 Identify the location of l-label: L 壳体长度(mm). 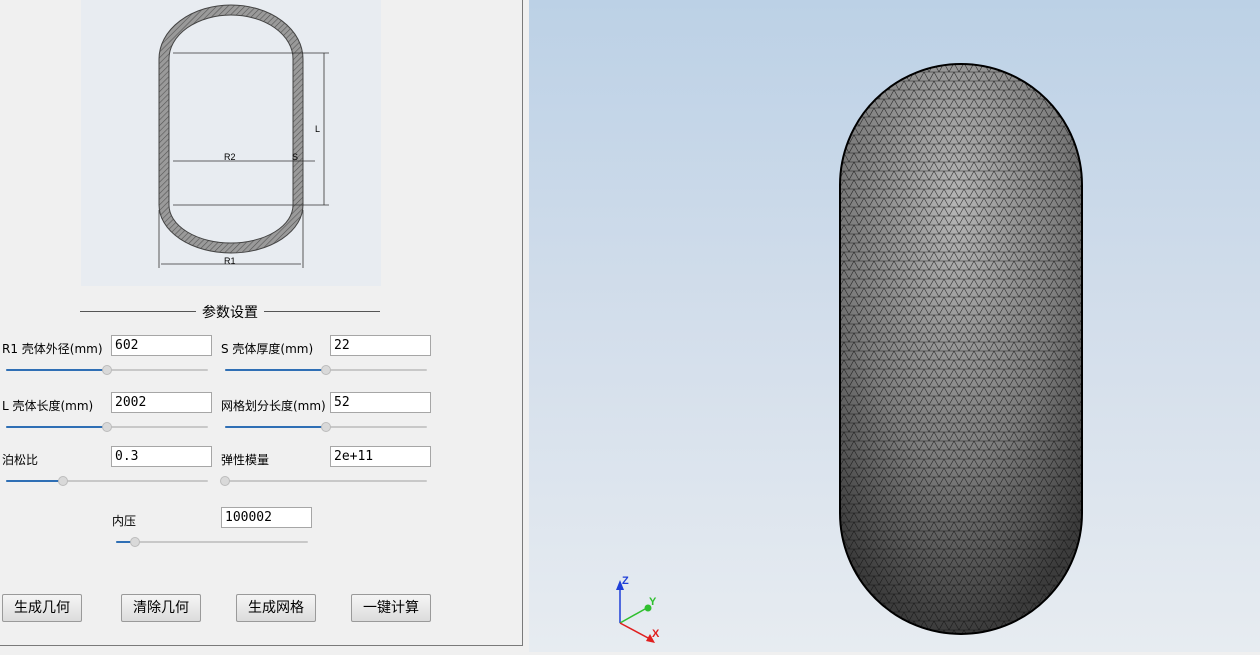
(48, 406).